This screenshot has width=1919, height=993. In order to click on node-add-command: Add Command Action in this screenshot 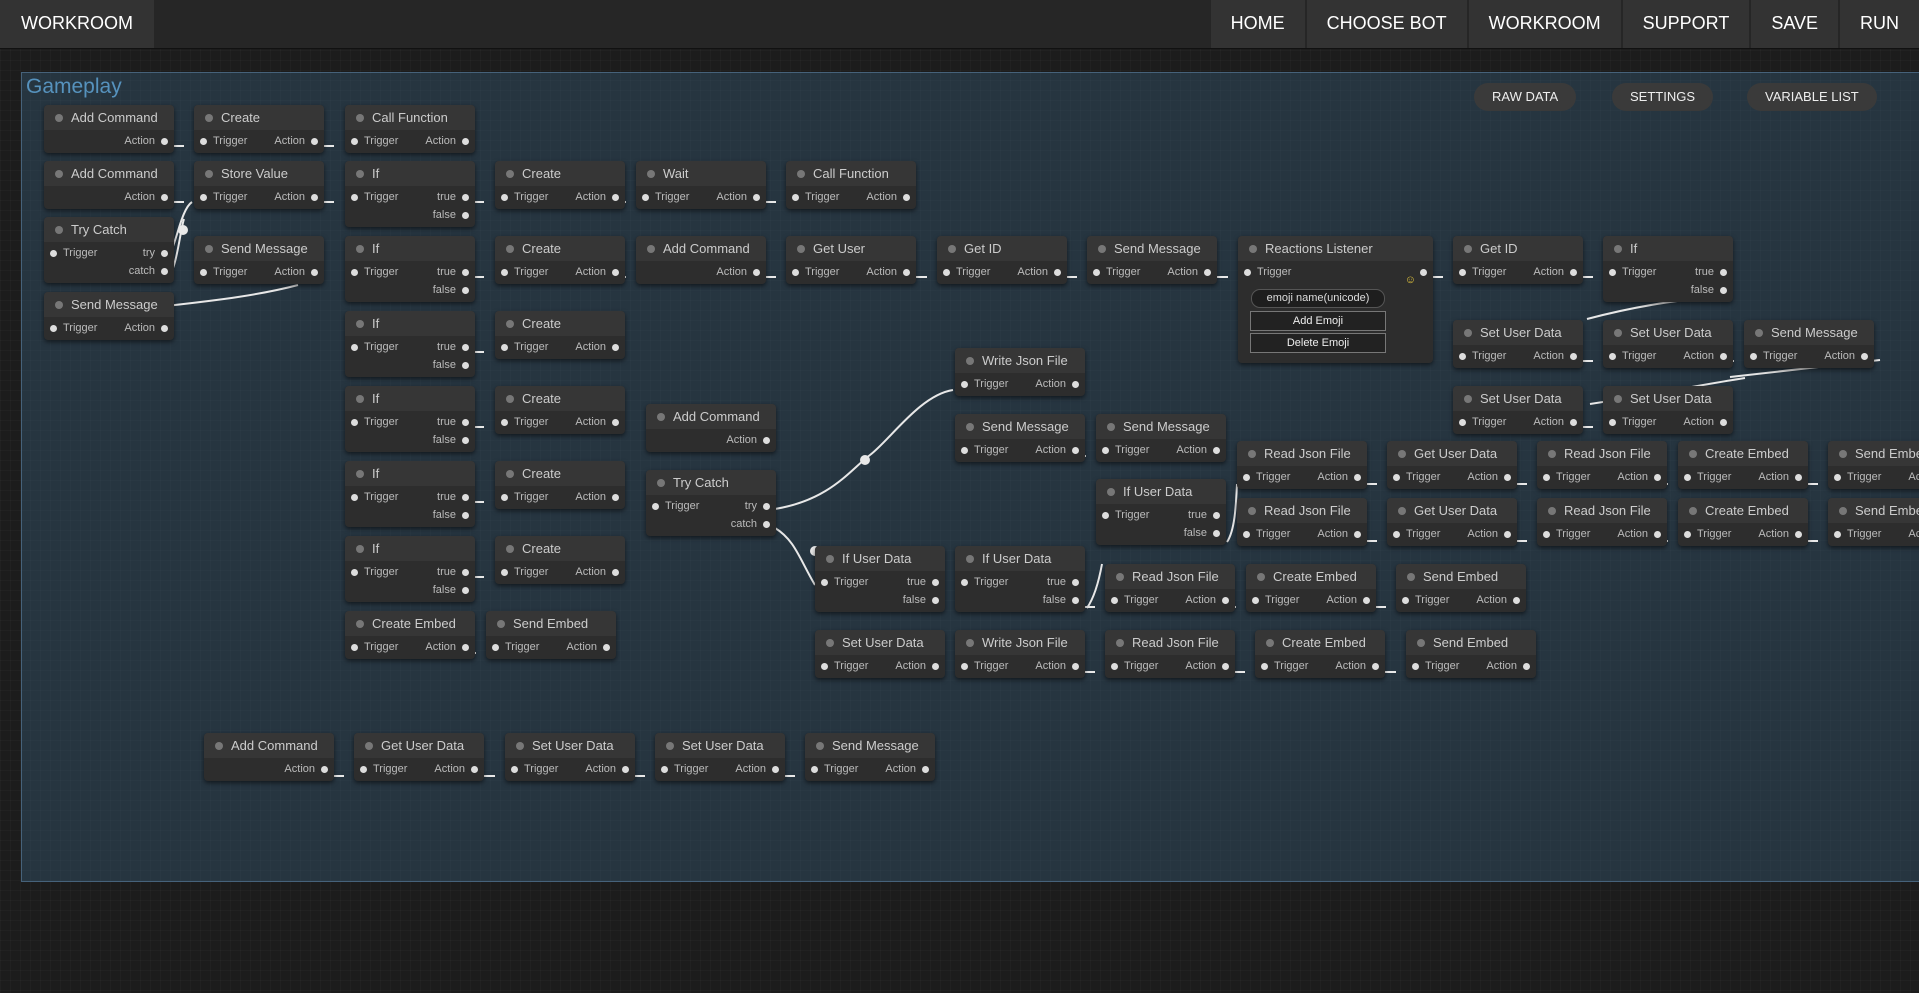, I will do `click(701, 260)`.